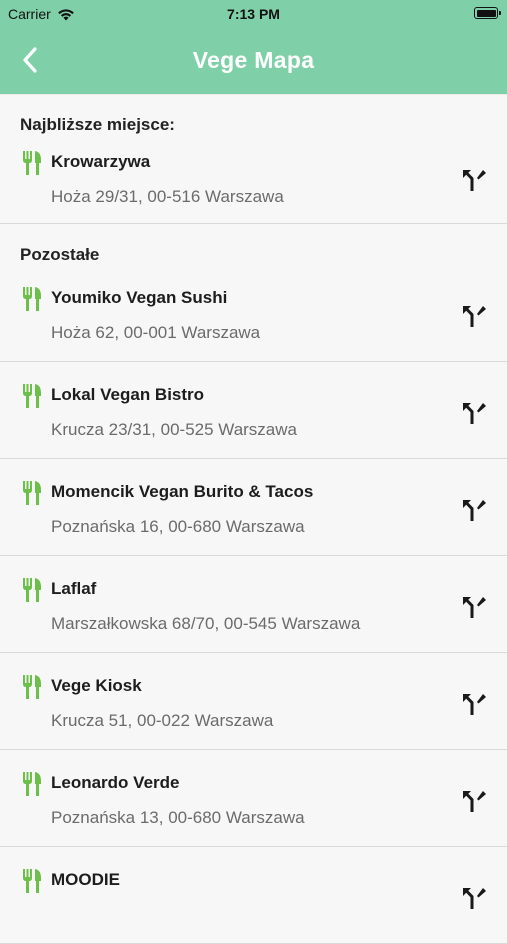  I want to click on page-title: Vege Mapa, so click(253, 60).